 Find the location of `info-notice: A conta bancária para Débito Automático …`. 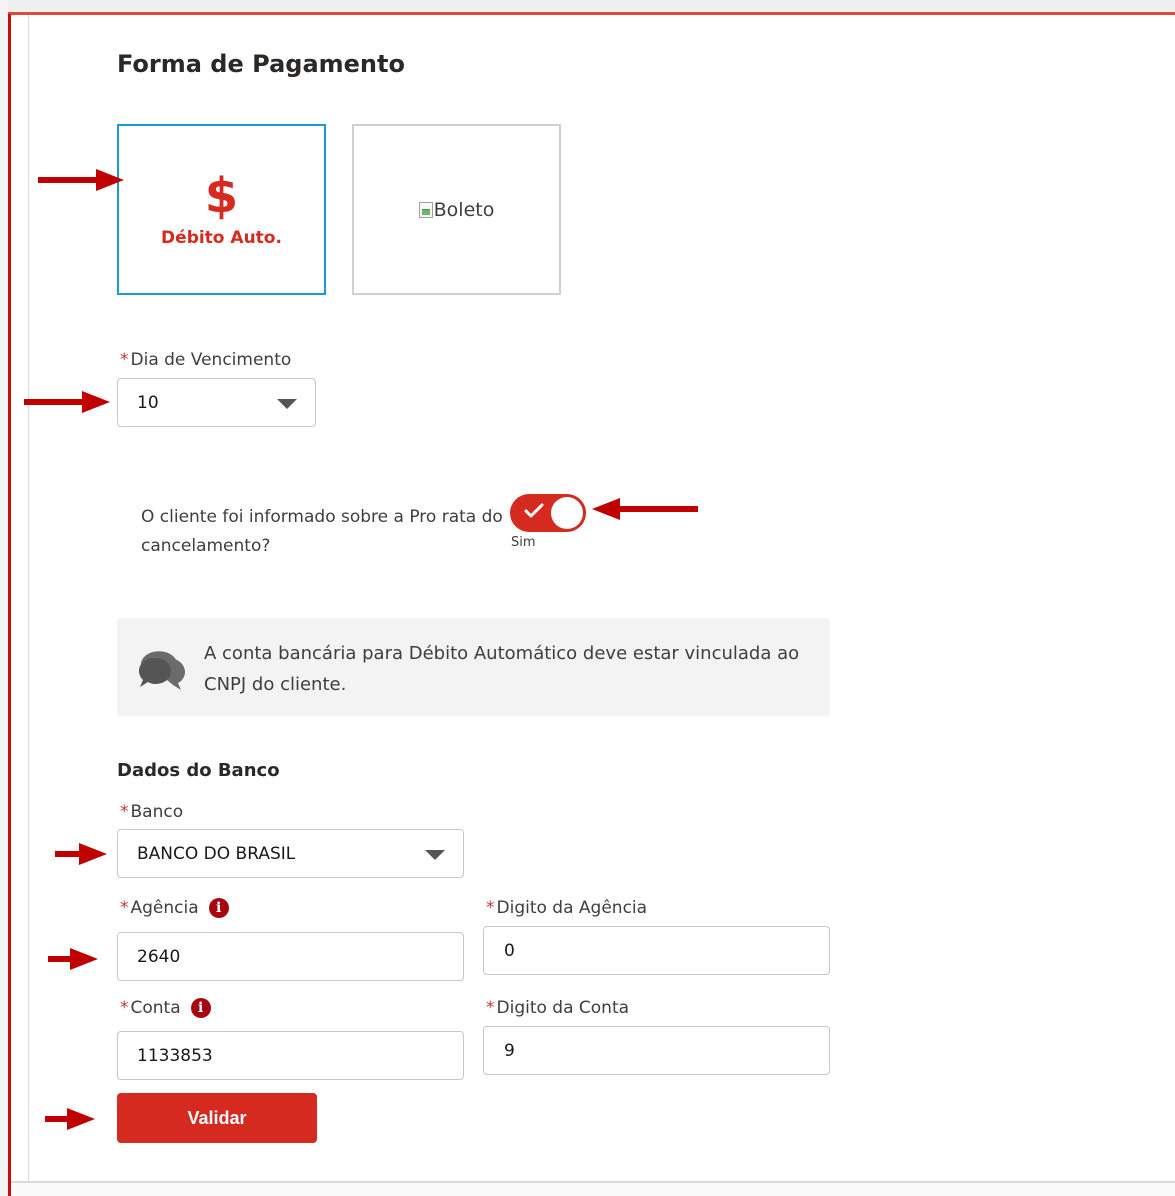

info-notice: A conta bancária para Débito Automático … is located at coordinates (473, 667).